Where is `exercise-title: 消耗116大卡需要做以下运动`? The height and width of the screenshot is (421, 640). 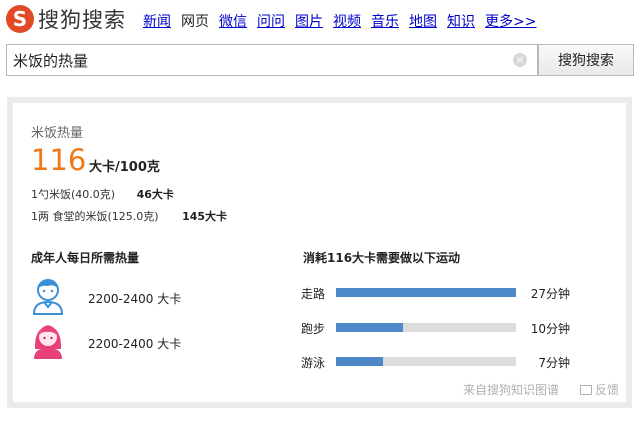 exercise-title: 消耗116大卡需要做以下运动 is located at coordinates (382, 258).